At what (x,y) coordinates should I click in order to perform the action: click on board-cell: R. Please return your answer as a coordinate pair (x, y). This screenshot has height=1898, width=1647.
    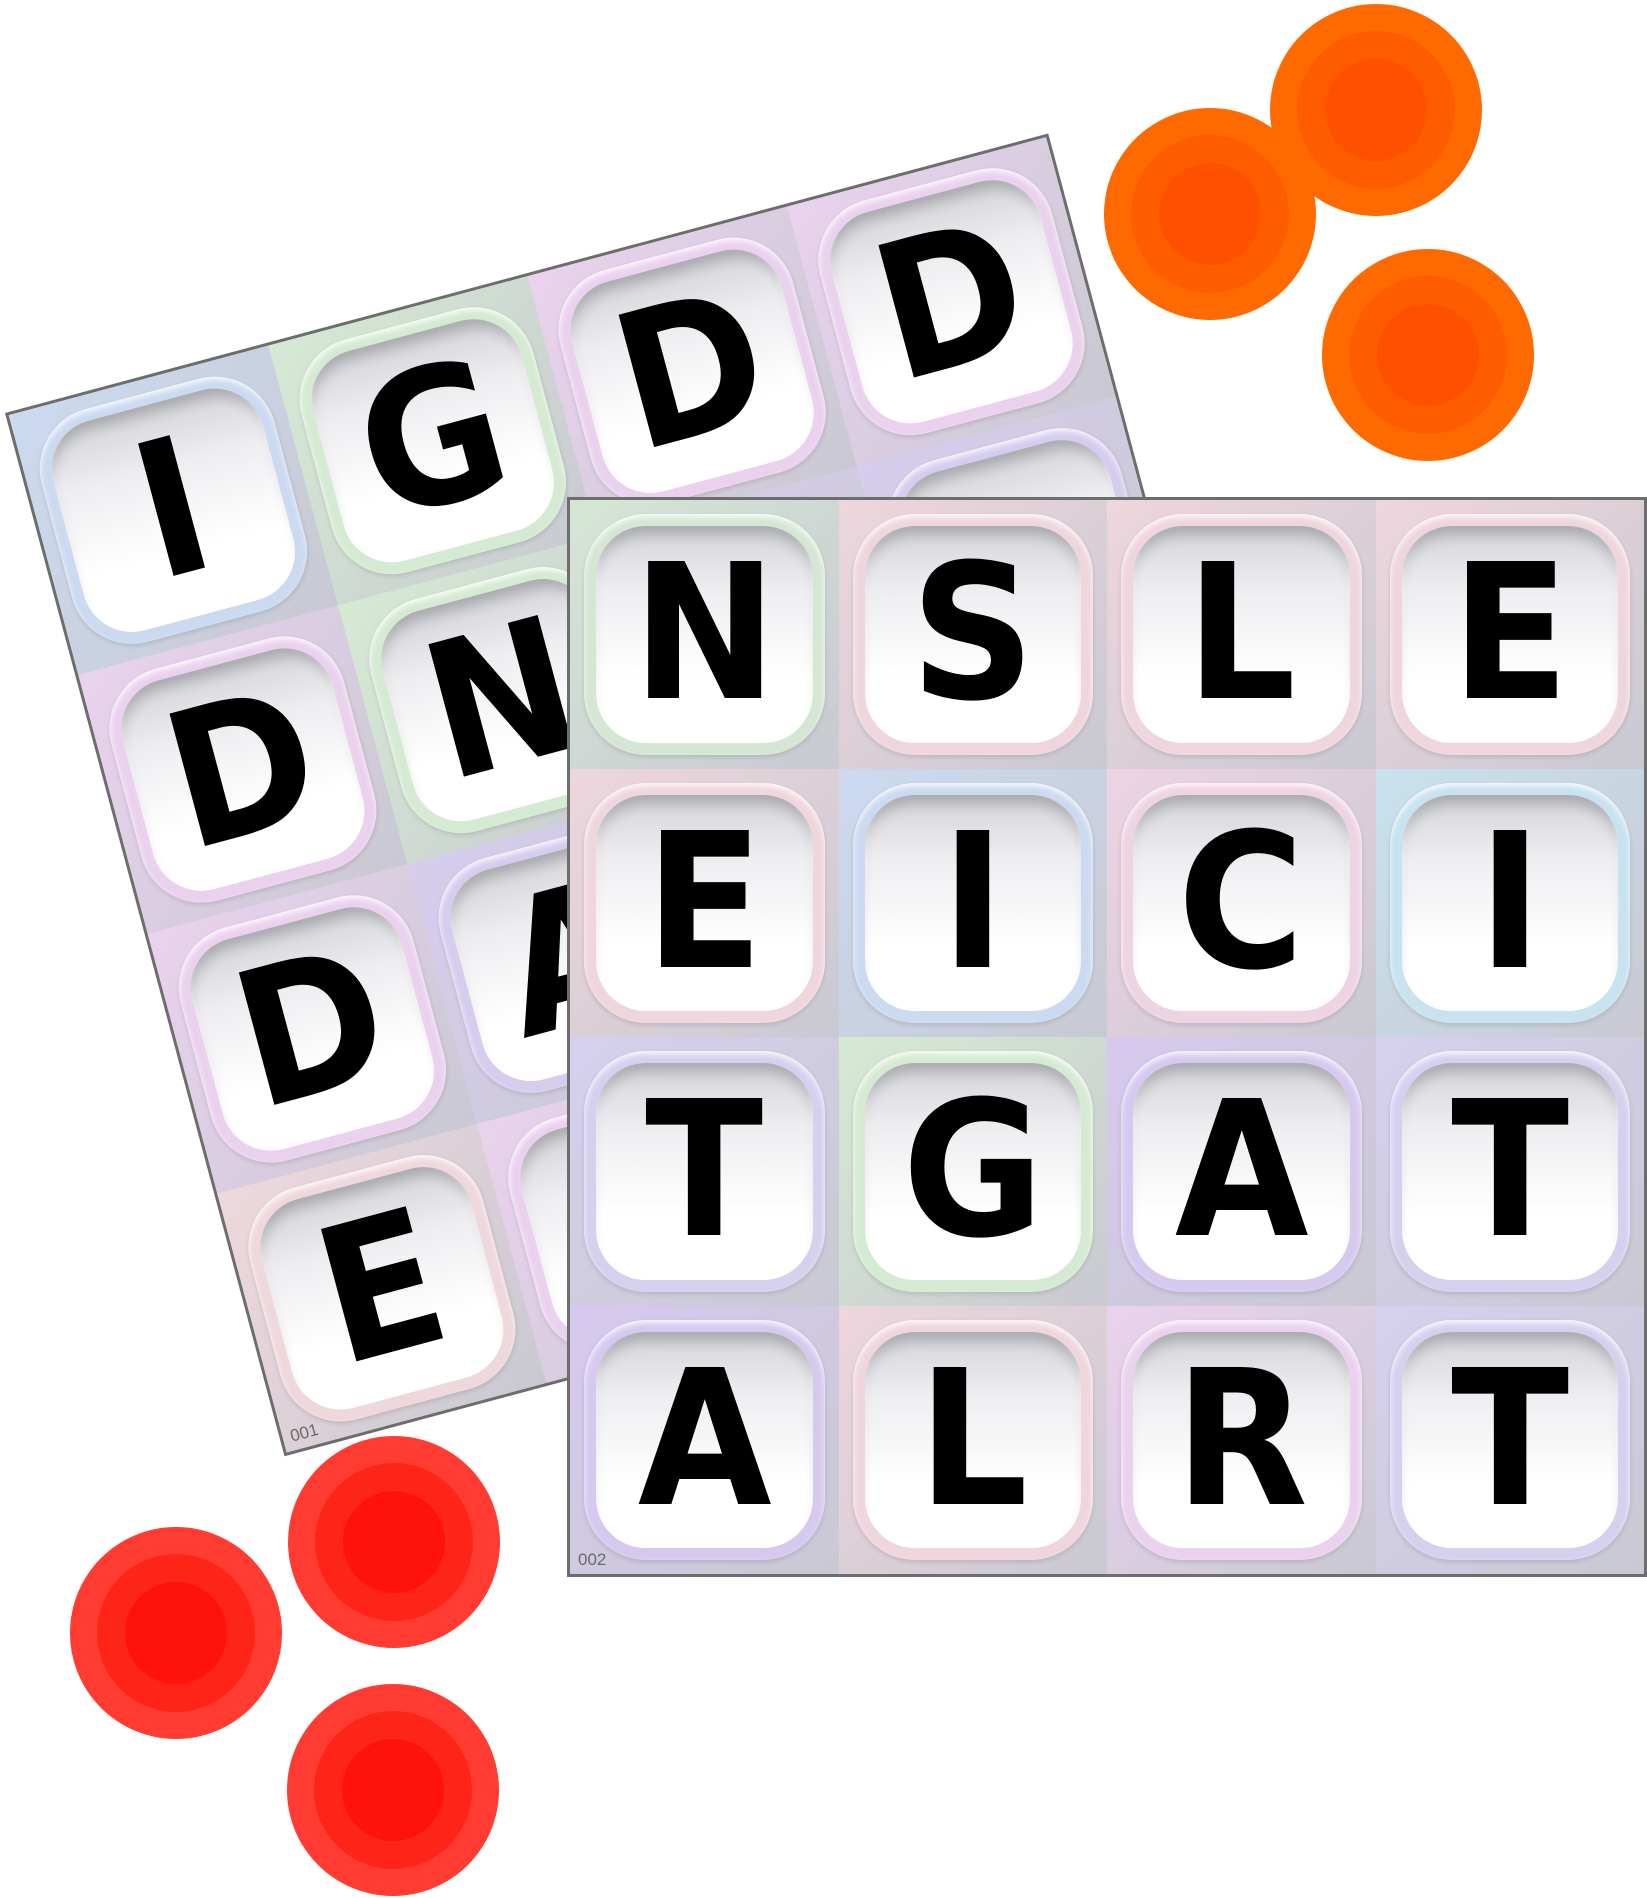
    Looking at the image, I should click on (1241, 1439).